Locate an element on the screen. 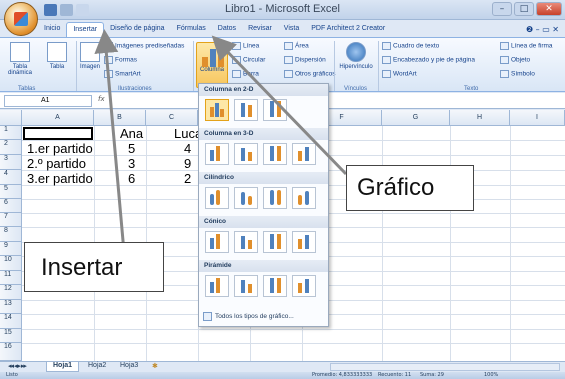  pyramid-3d-icon is located at coordinates (304, 286).